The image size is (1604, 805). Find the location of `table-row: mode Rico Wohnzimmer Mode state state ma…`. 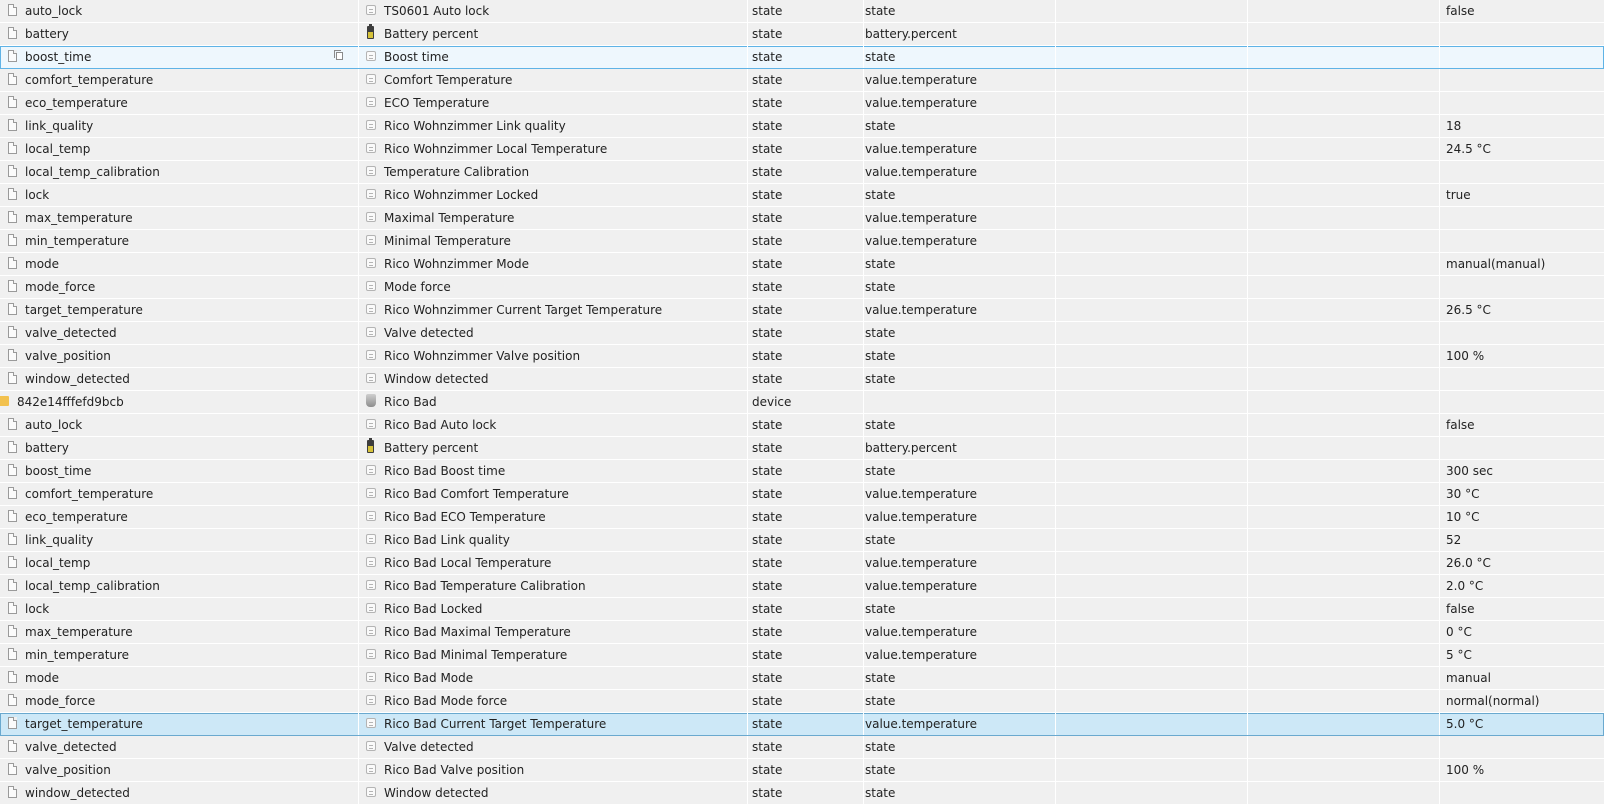

table-row: mode Rico Wohnzimmer Mode state state ma… is located at coordinates (802, 264).